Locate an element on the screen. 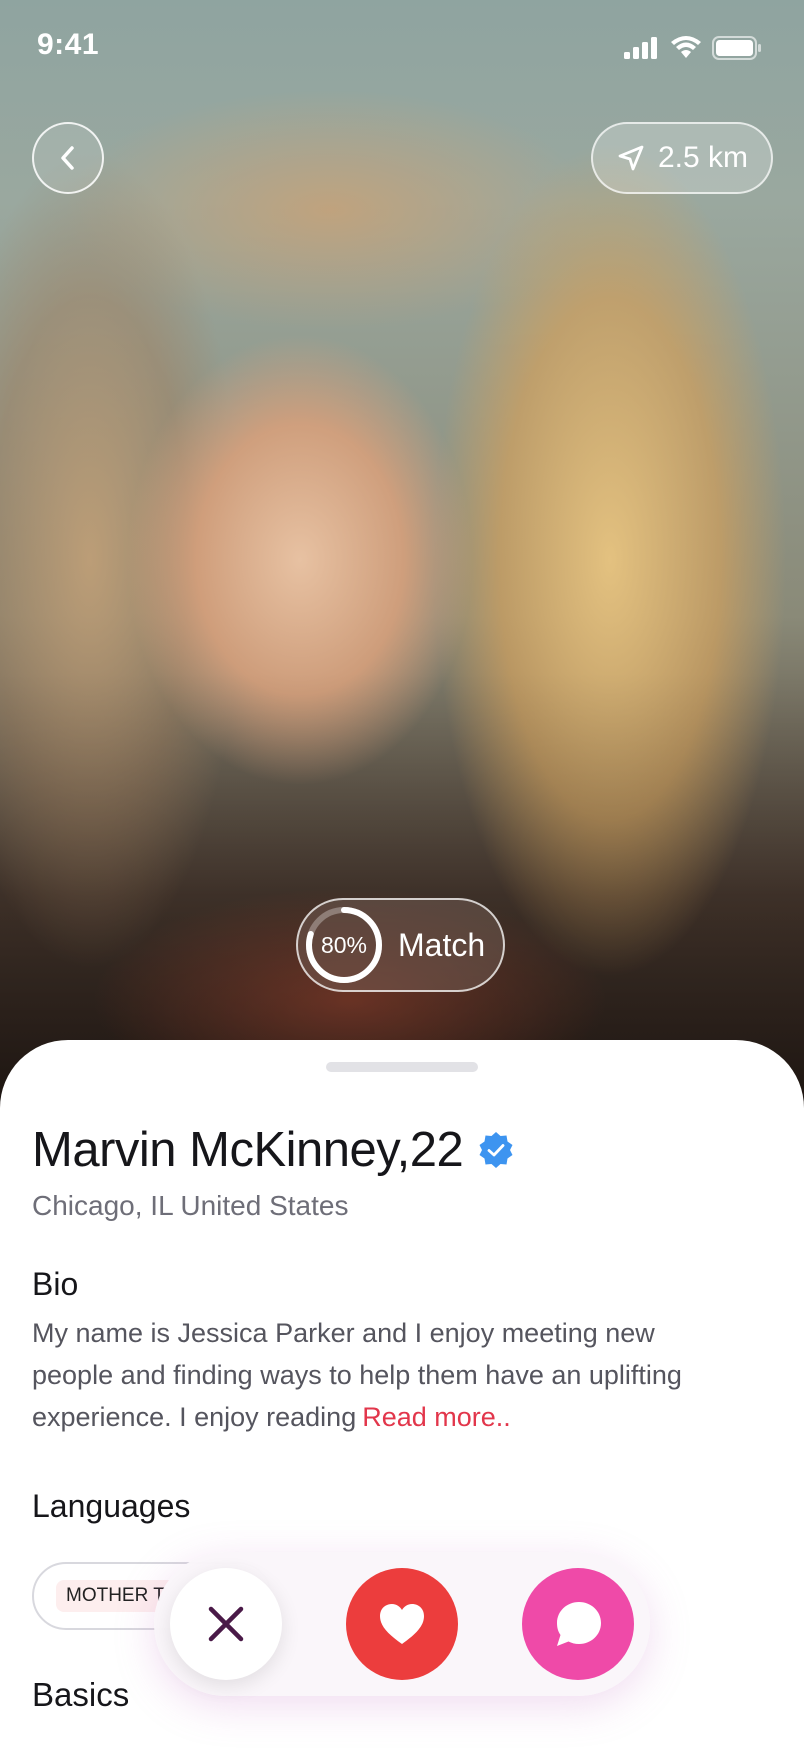  languages-heading: Languages is located at coordinates (111, 1506).